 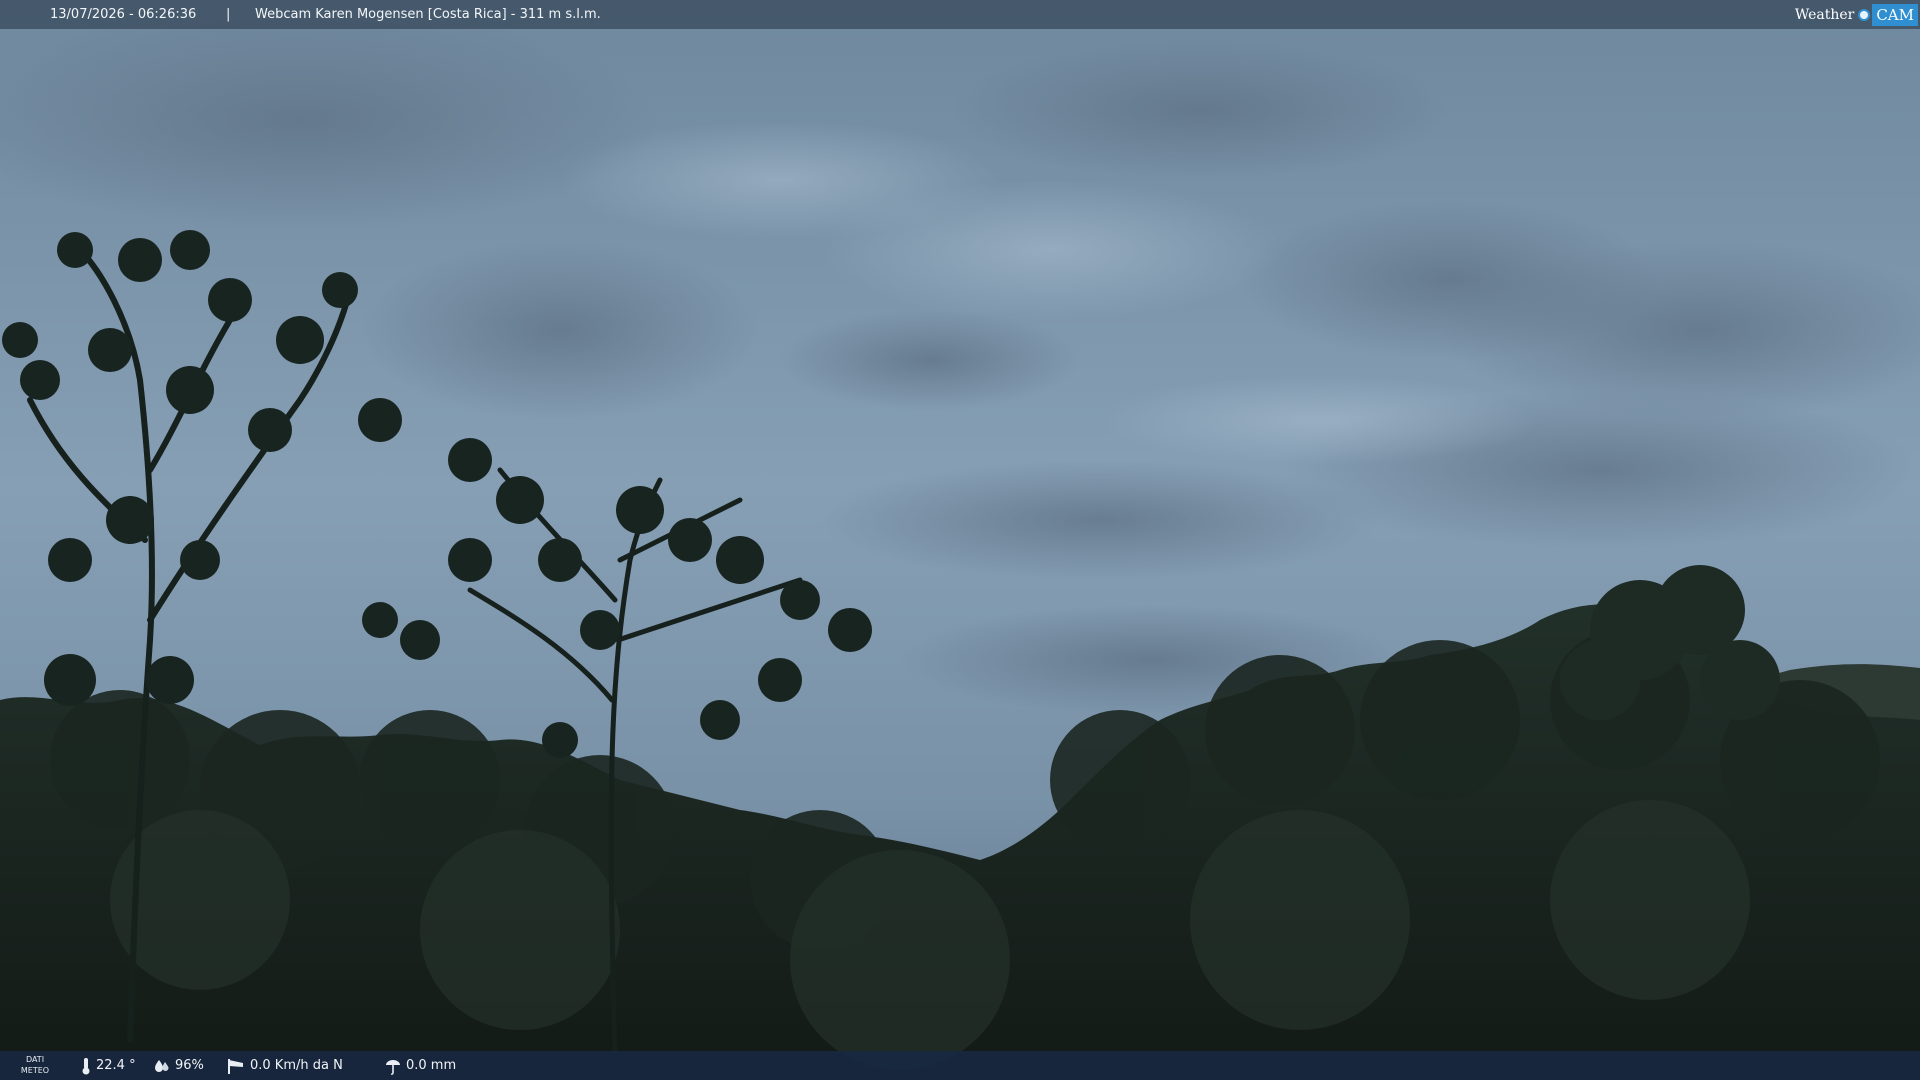 What do you see at coordinates (235, 1066) in the screenshot?
I see `windsock-icon` at bounding box center [235, 1066].